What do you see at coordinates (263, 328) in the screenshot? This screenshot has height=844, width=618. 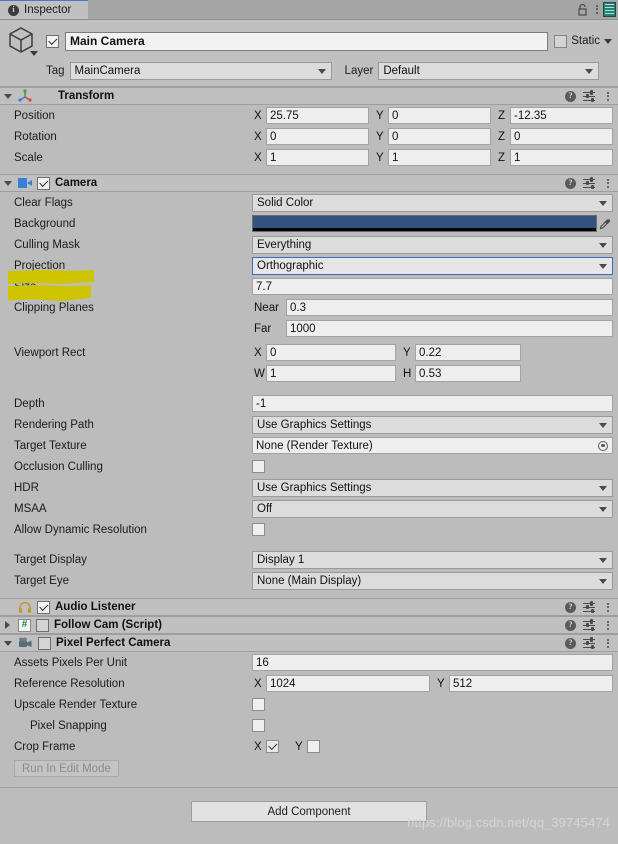 I see `label-far: Far` at bounding box center [263, 328].